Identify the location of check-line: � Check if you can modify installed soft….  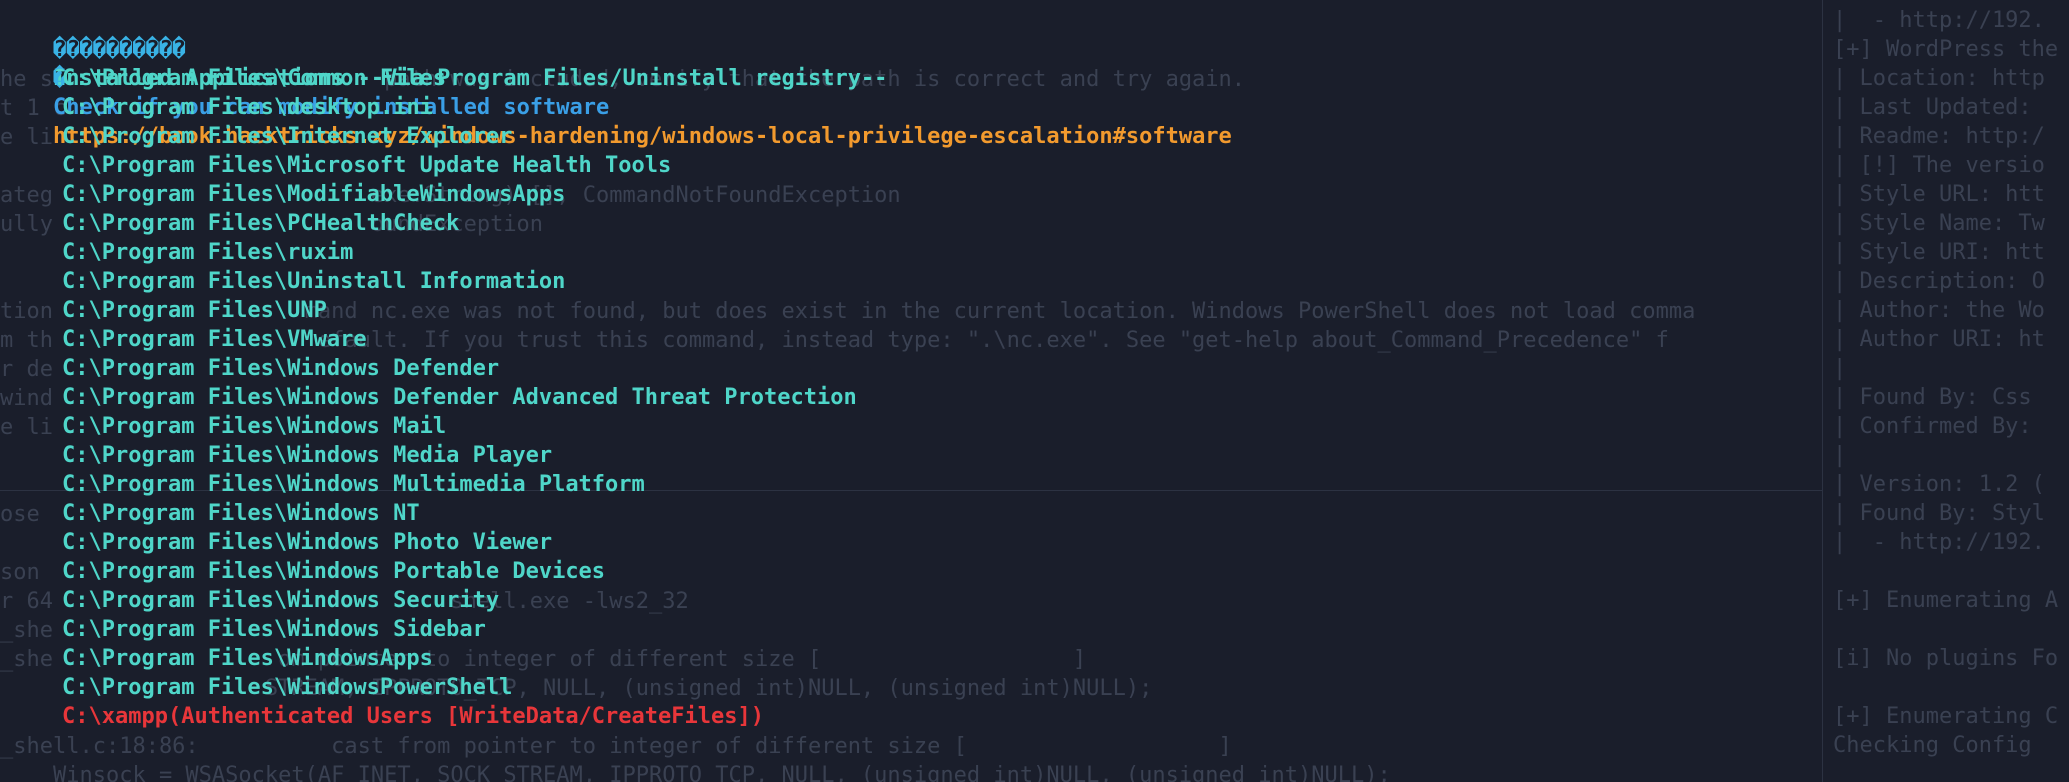
(616, 92).